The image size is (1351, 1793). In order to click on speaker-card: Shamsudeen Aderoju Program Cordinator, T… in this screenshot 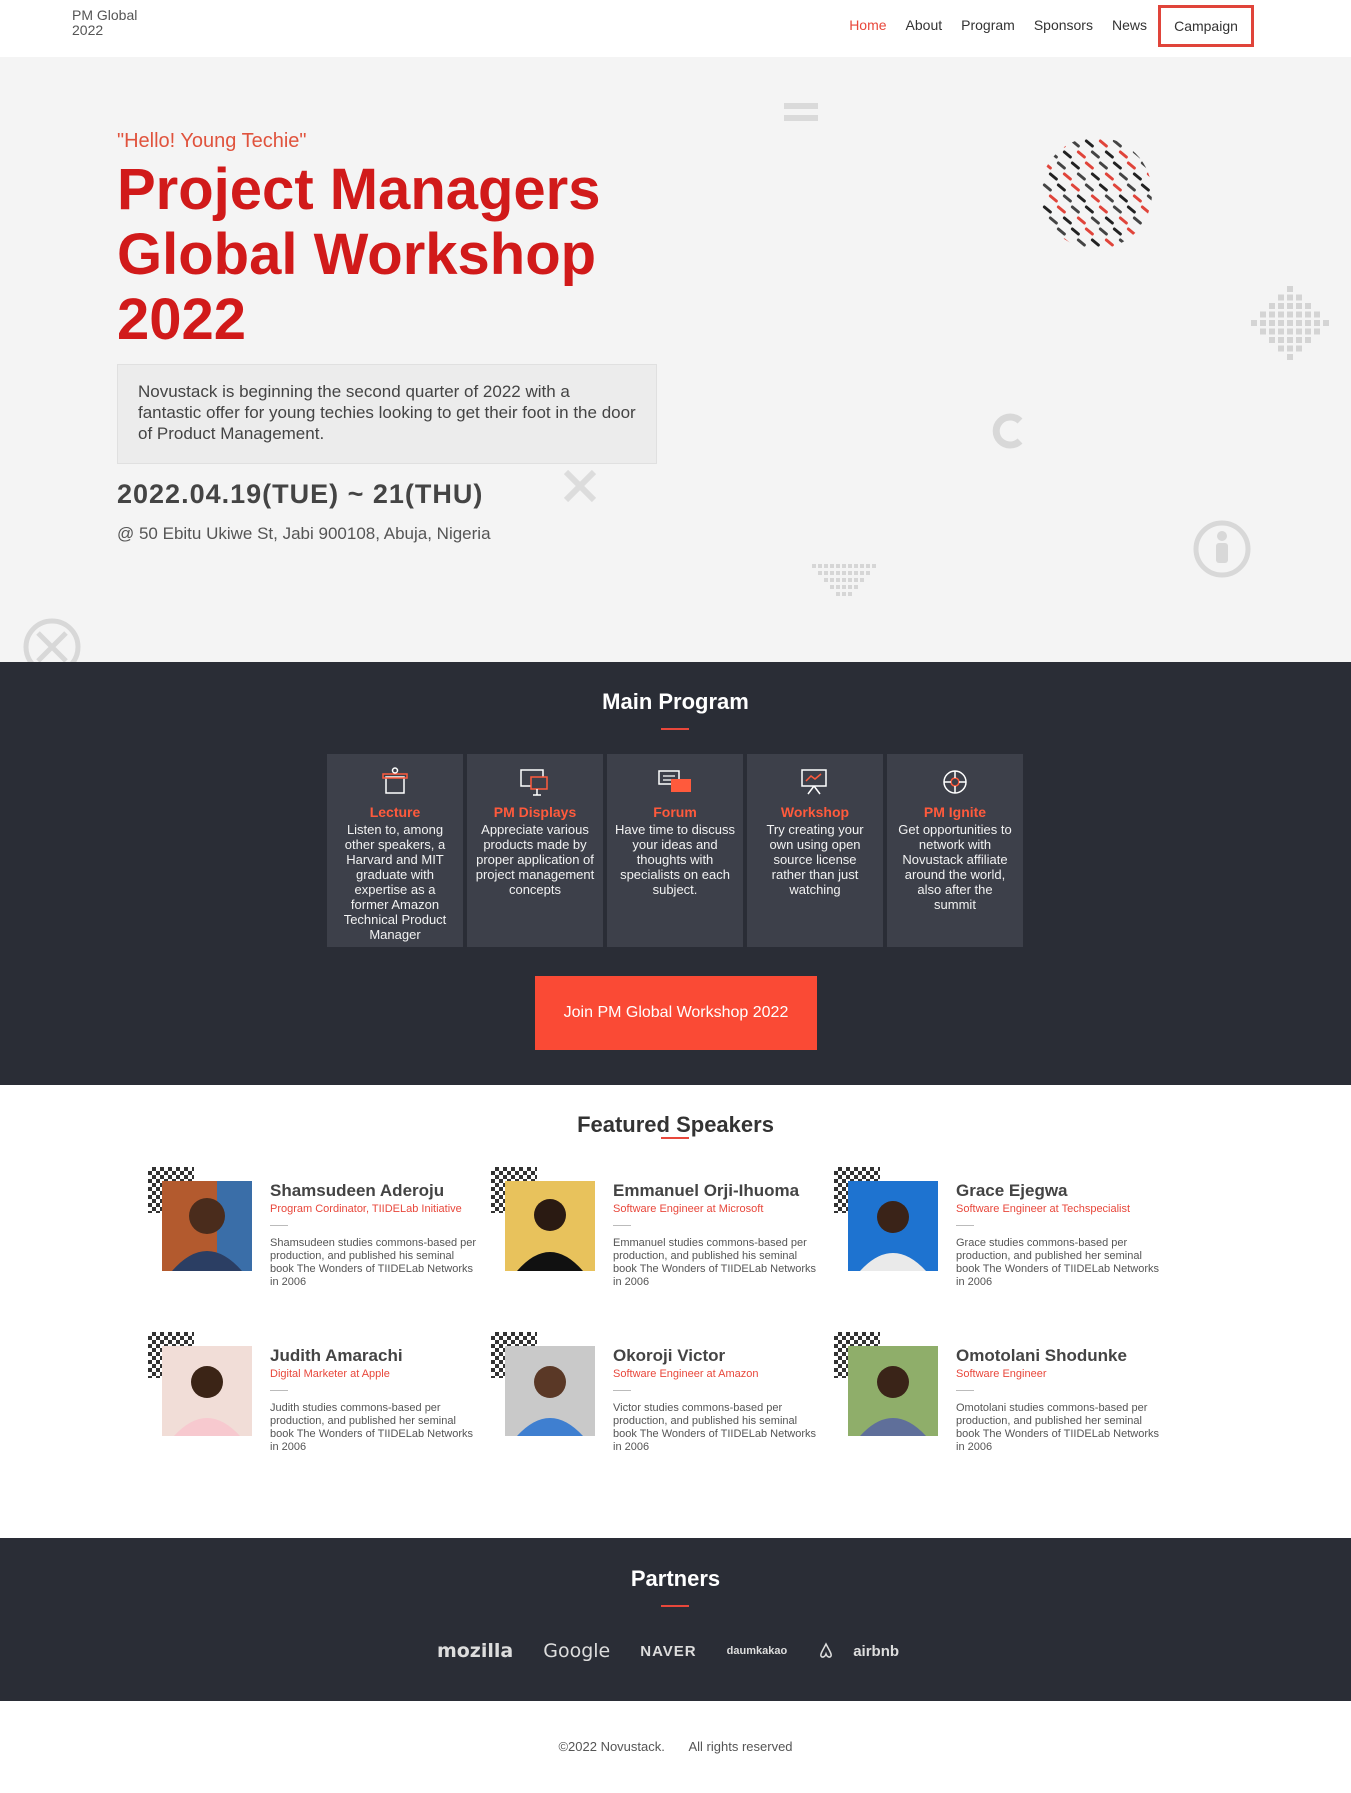, I will do `click(313, 1237)`.